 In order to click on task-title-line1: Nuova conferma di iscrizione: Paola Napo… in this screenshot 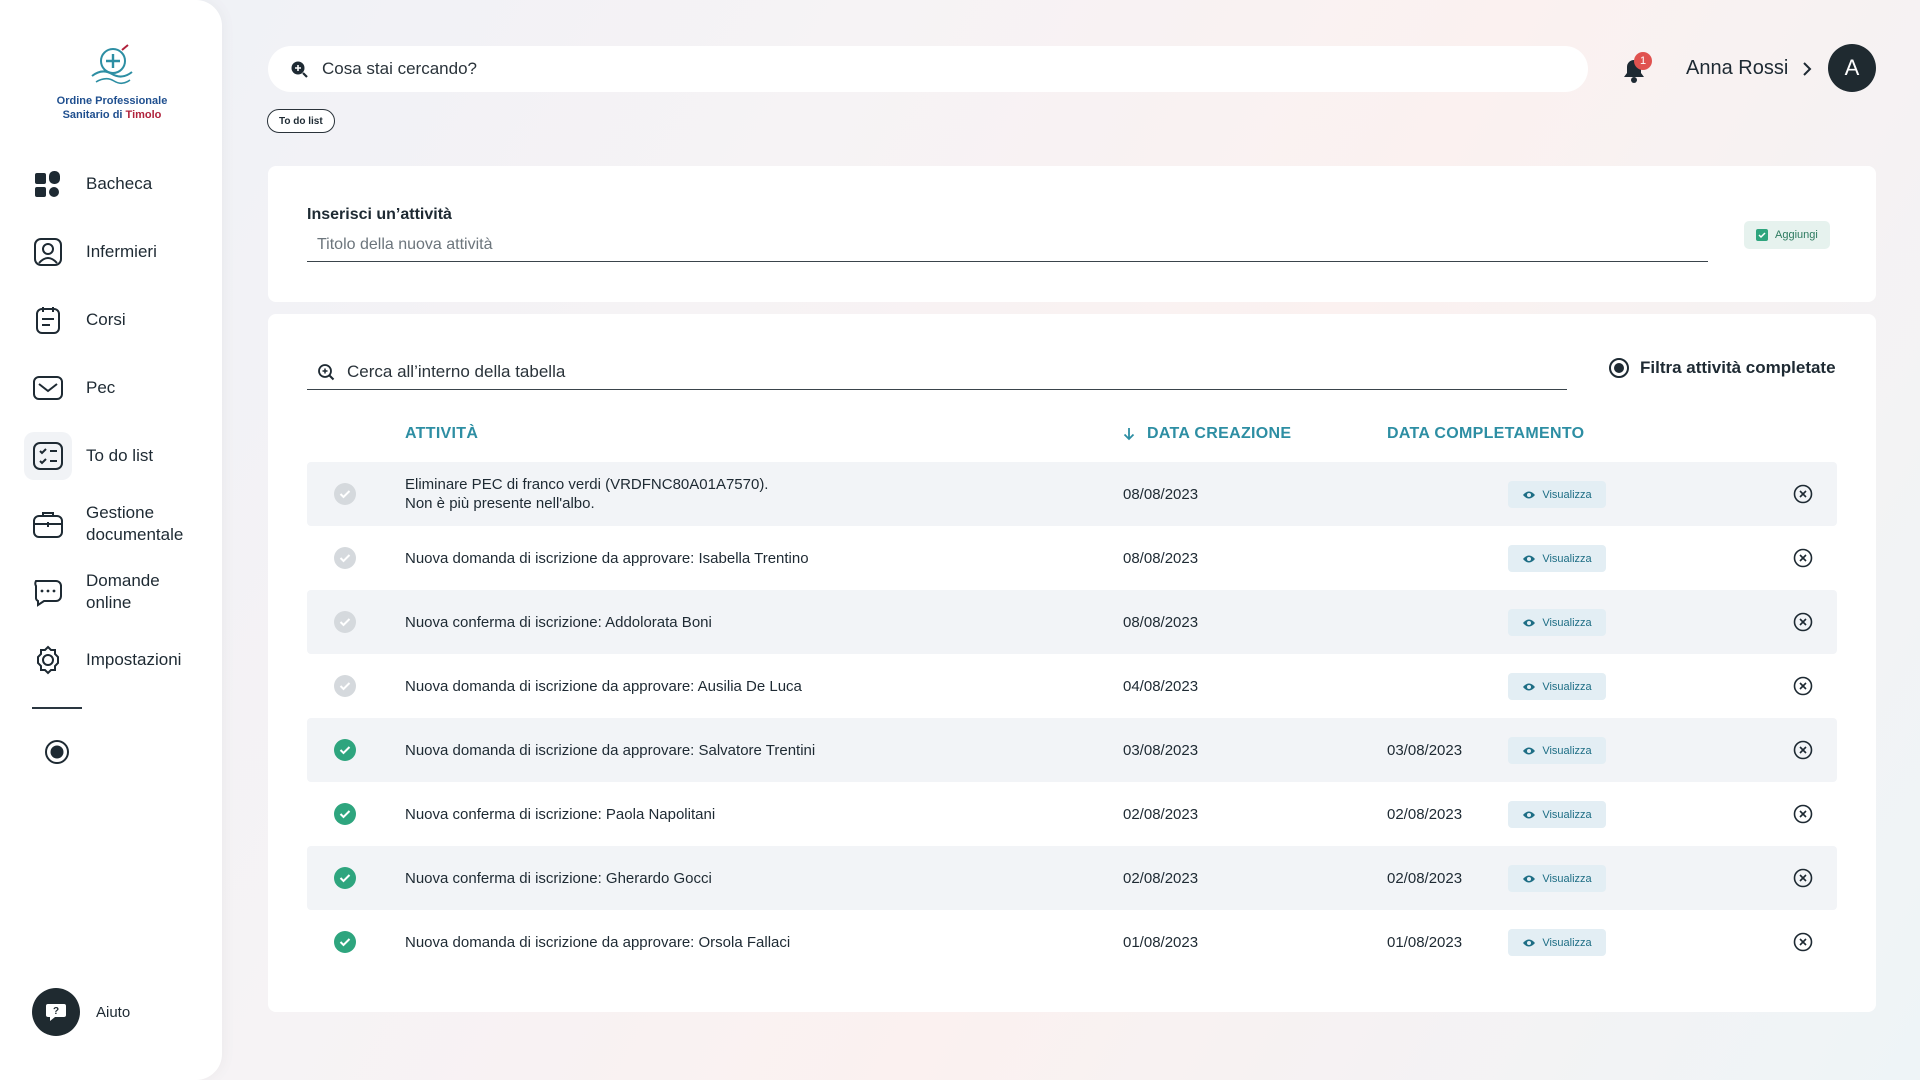, I will do `click(560, 814)`.